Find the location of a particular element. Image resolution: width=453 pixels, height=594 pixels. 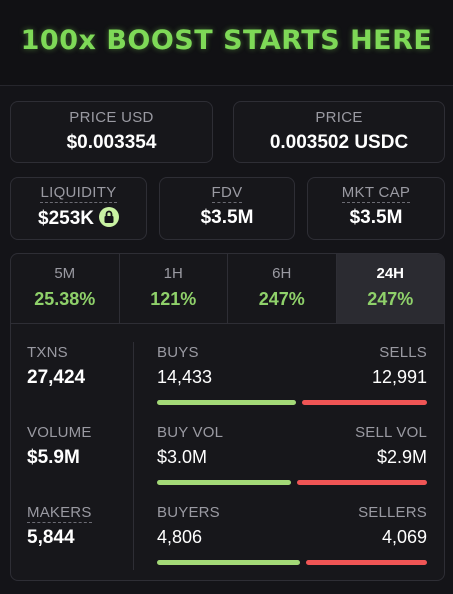

liquidity-value: $253K is located at coordinates (66, 218).